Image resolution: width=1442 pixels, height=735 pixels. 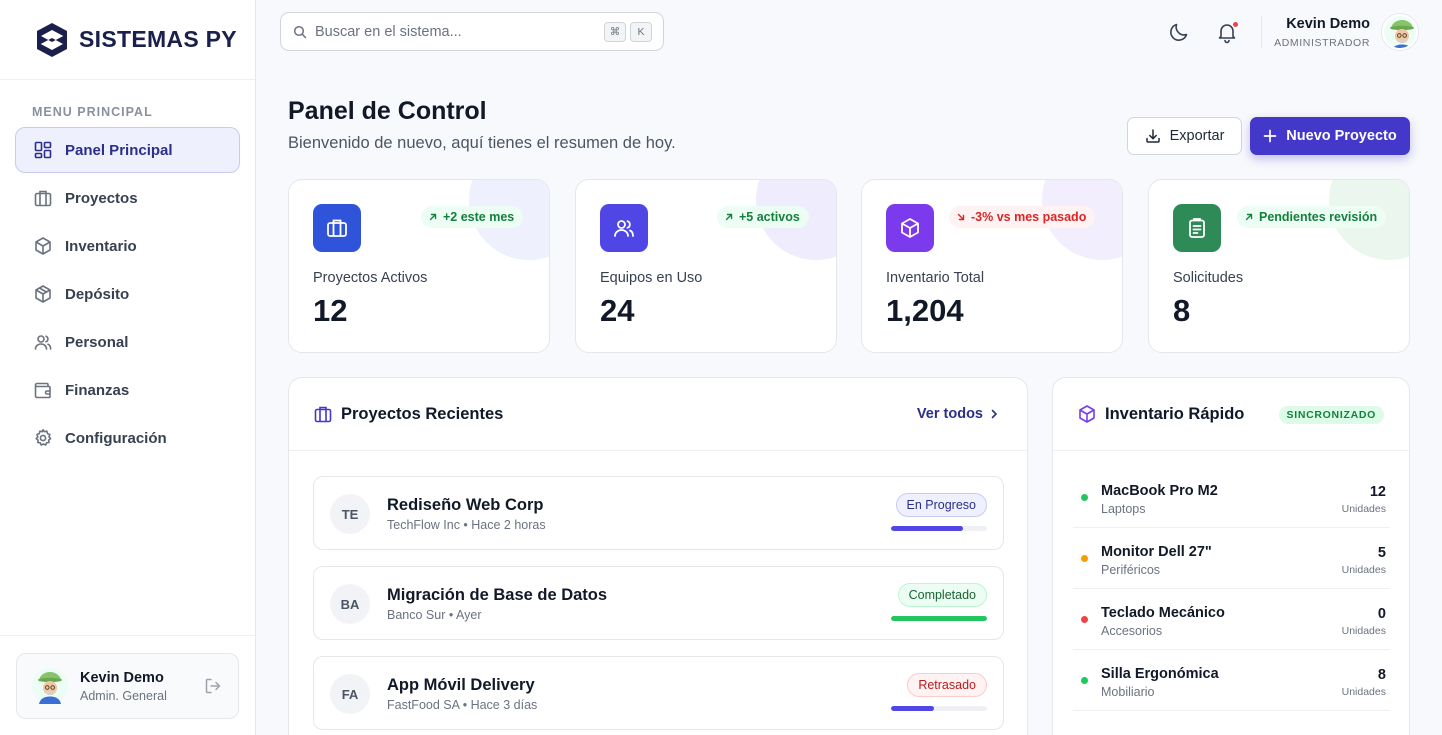 I want to click on theme-toggle-button, so click(x=1179, y=32).